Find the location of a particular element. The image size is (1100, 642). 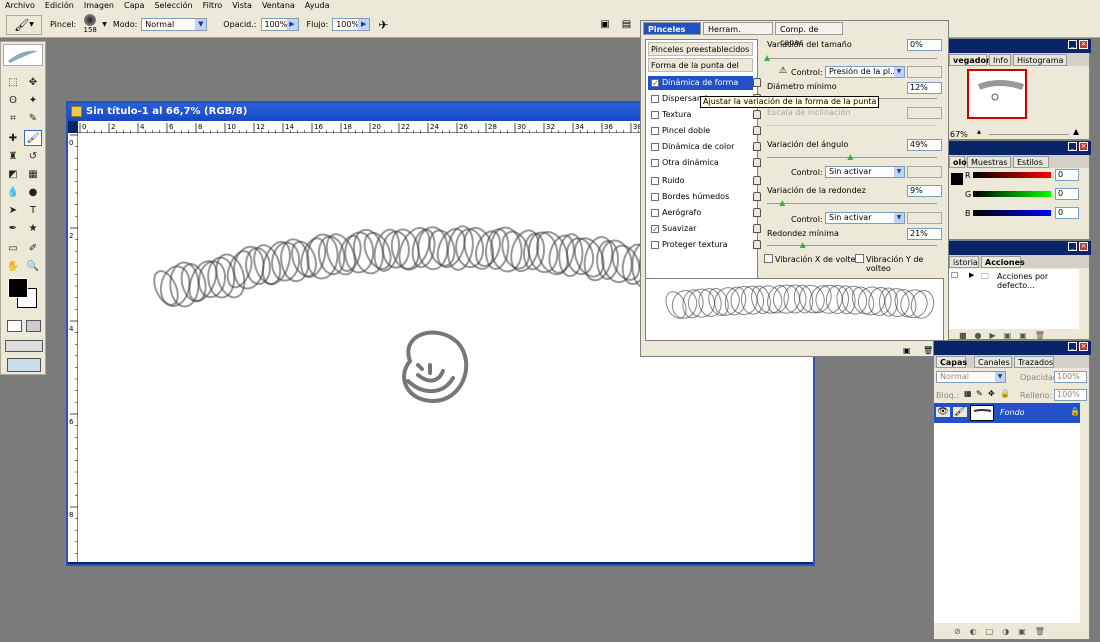

type-tool-icon: T is located at coordinates (33, 210).